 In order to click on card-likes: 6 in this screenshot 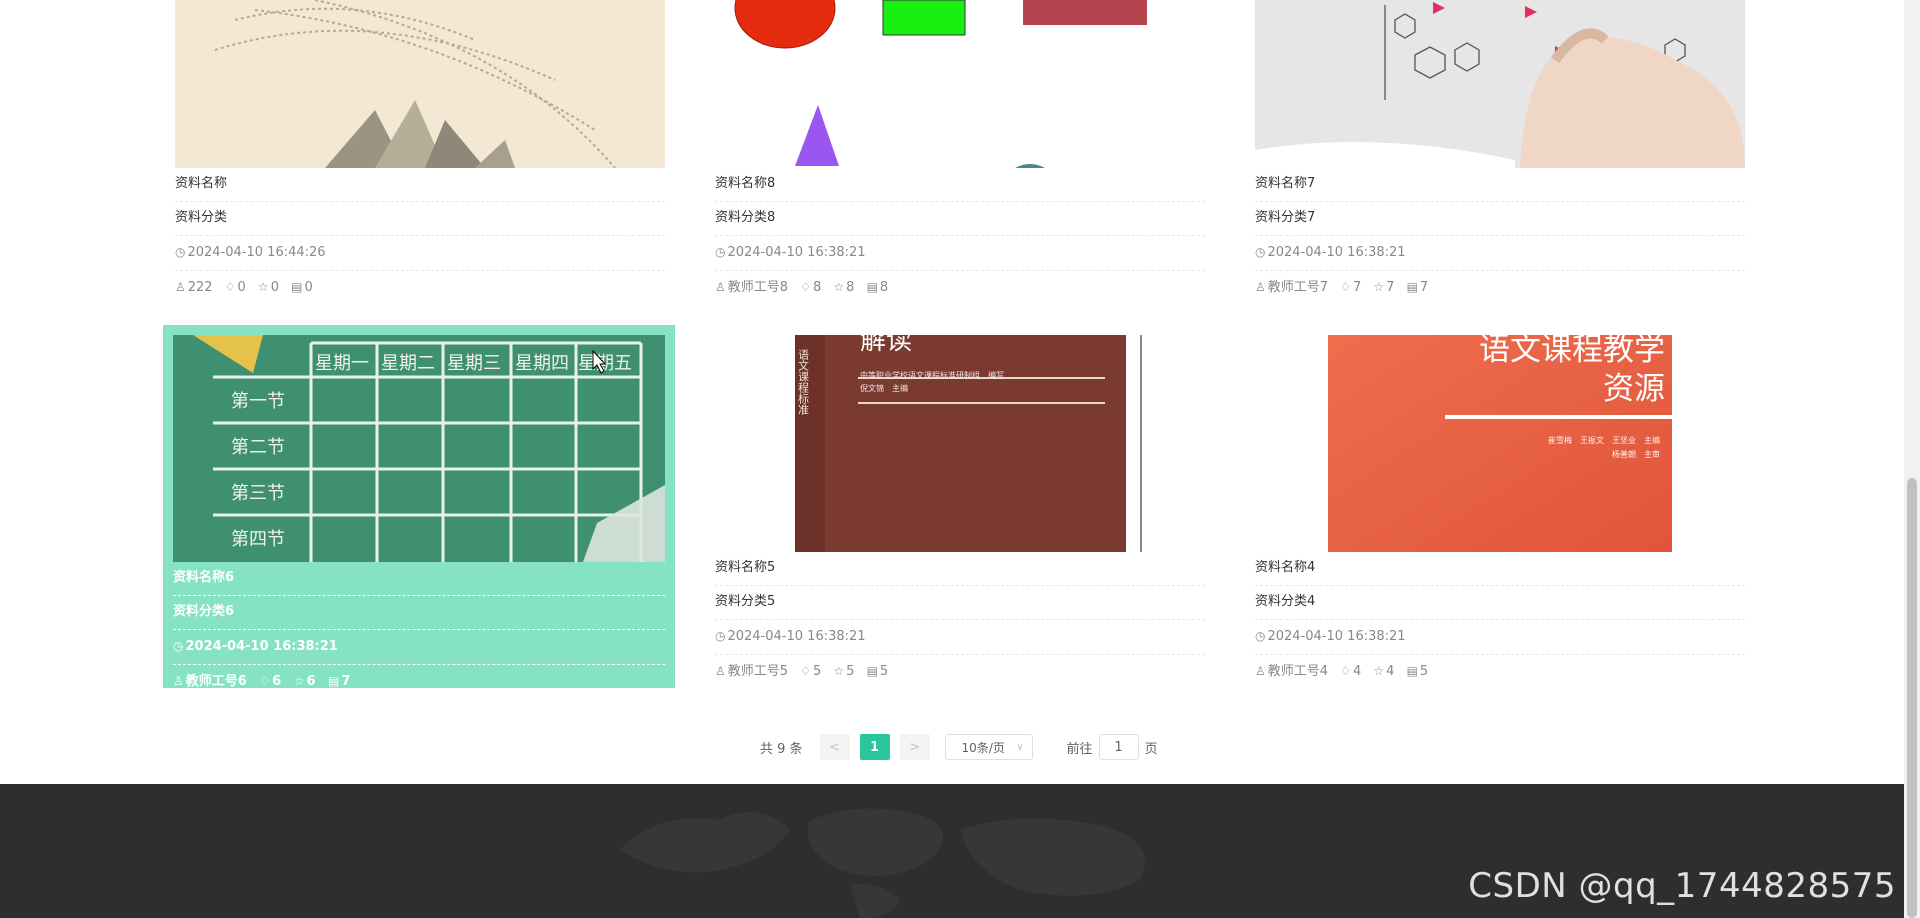, I will do `click(277, 681)`.